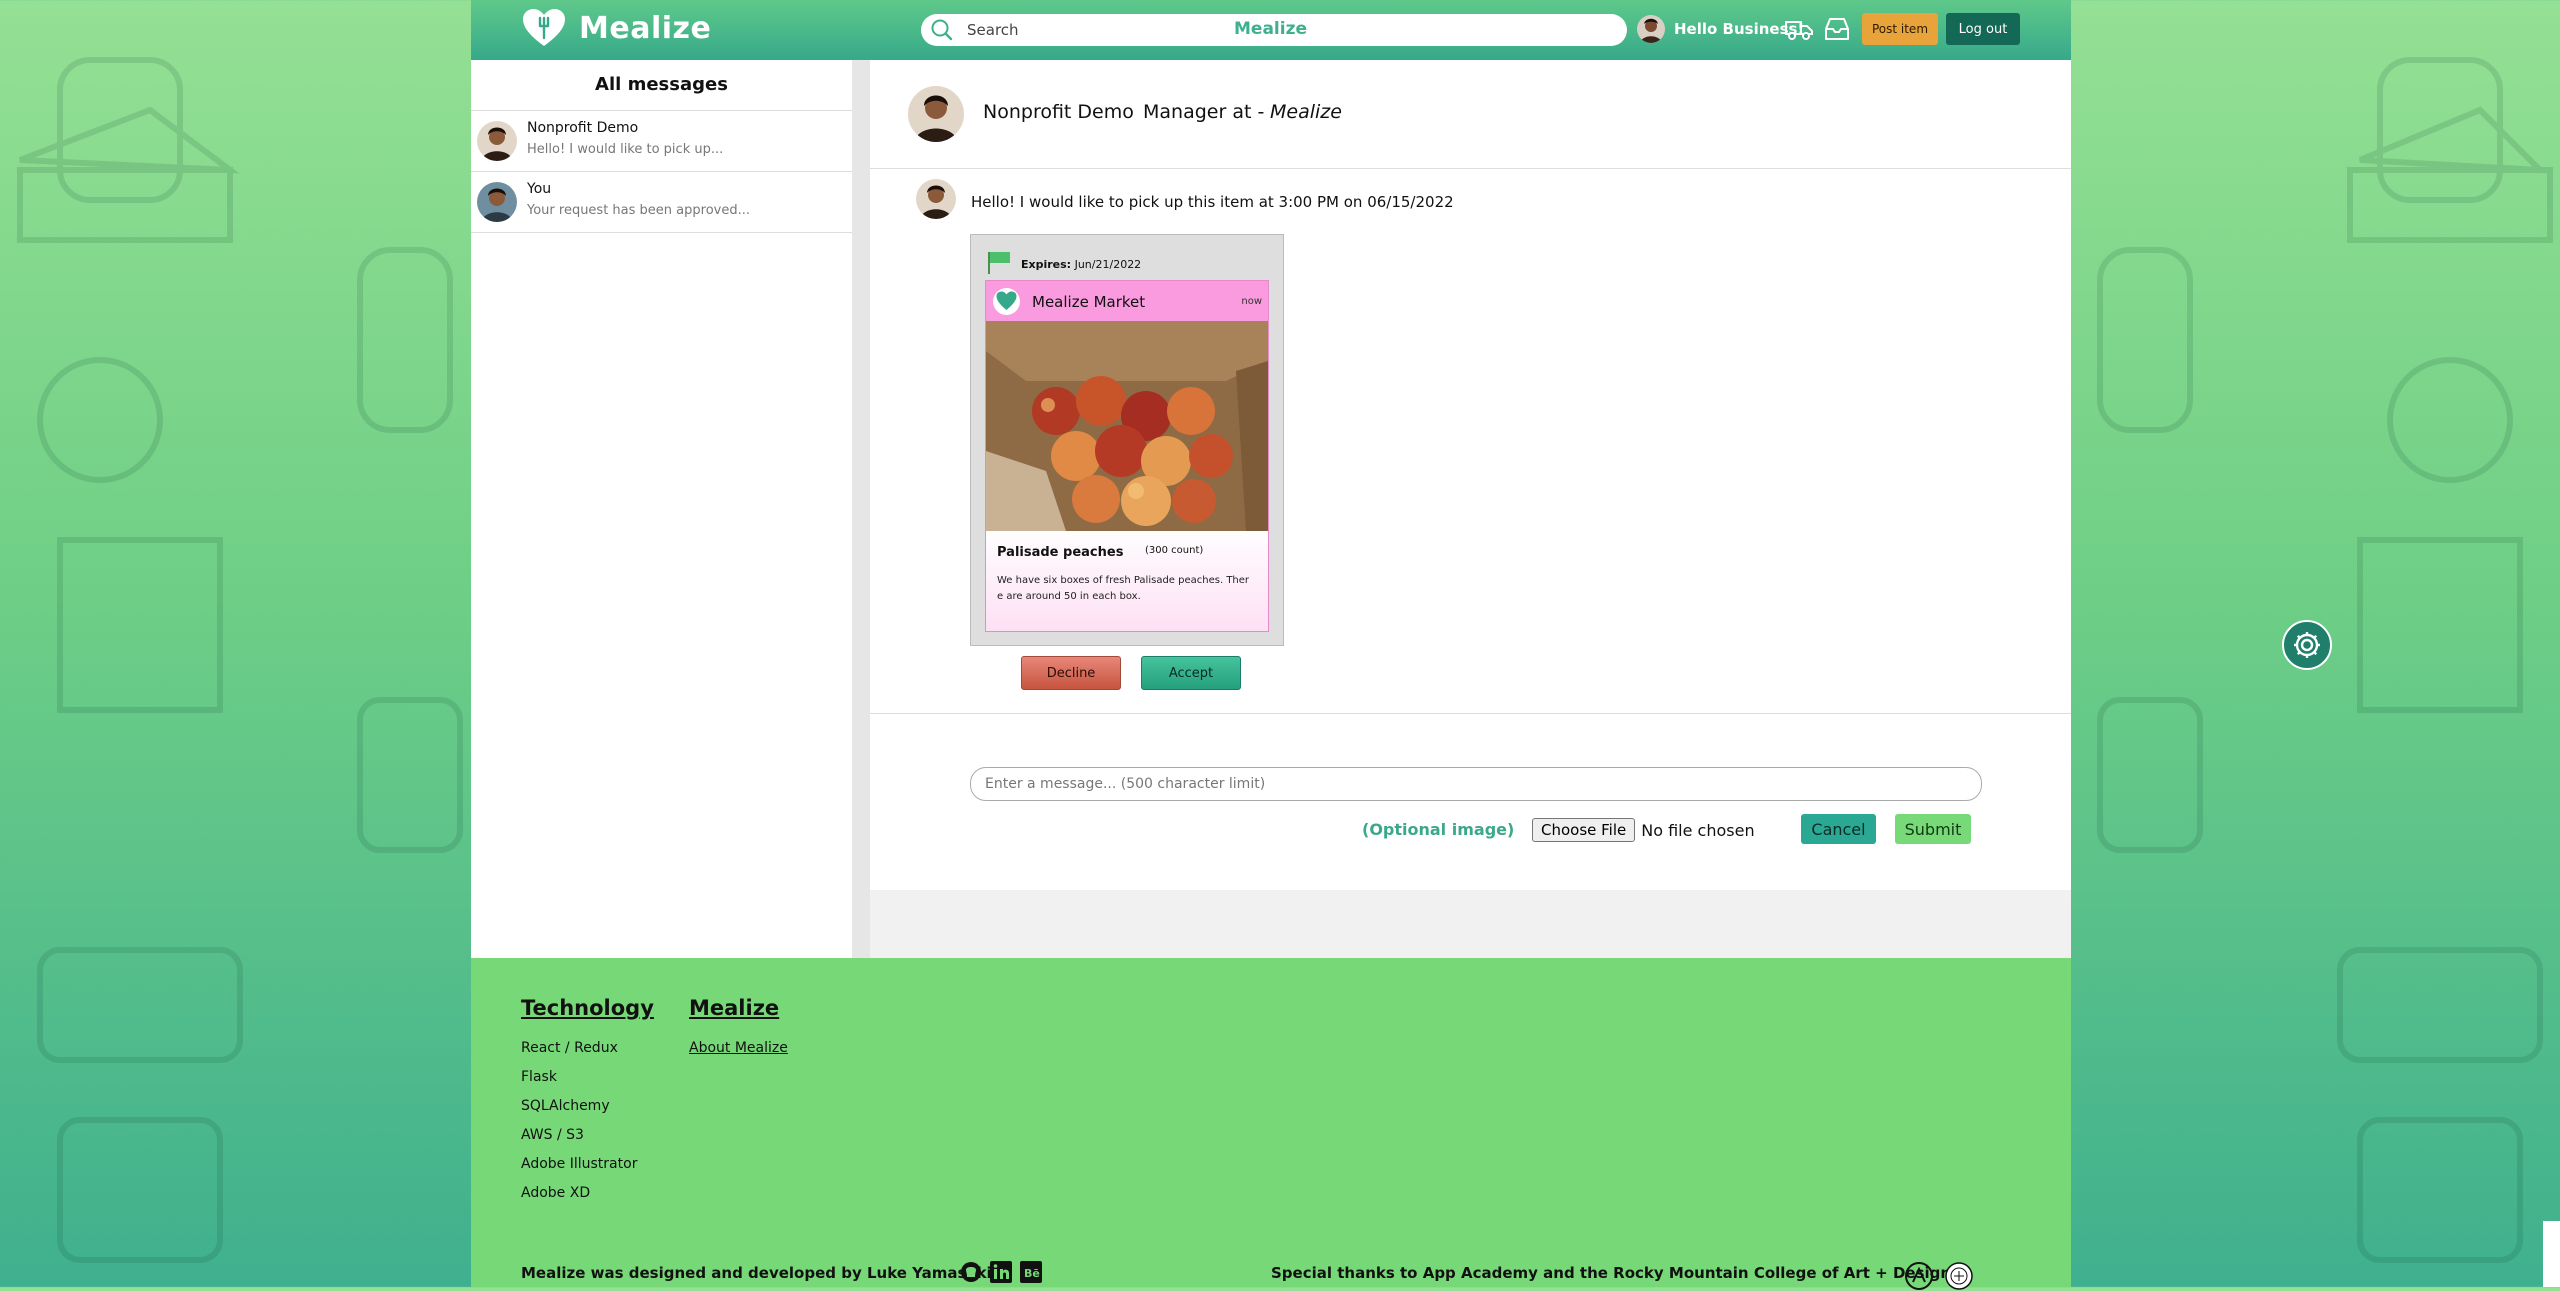 This screenshot has width=2560, height=1291. I want to click on technology-item: Adobe Illustrator, so click(579, 1164).